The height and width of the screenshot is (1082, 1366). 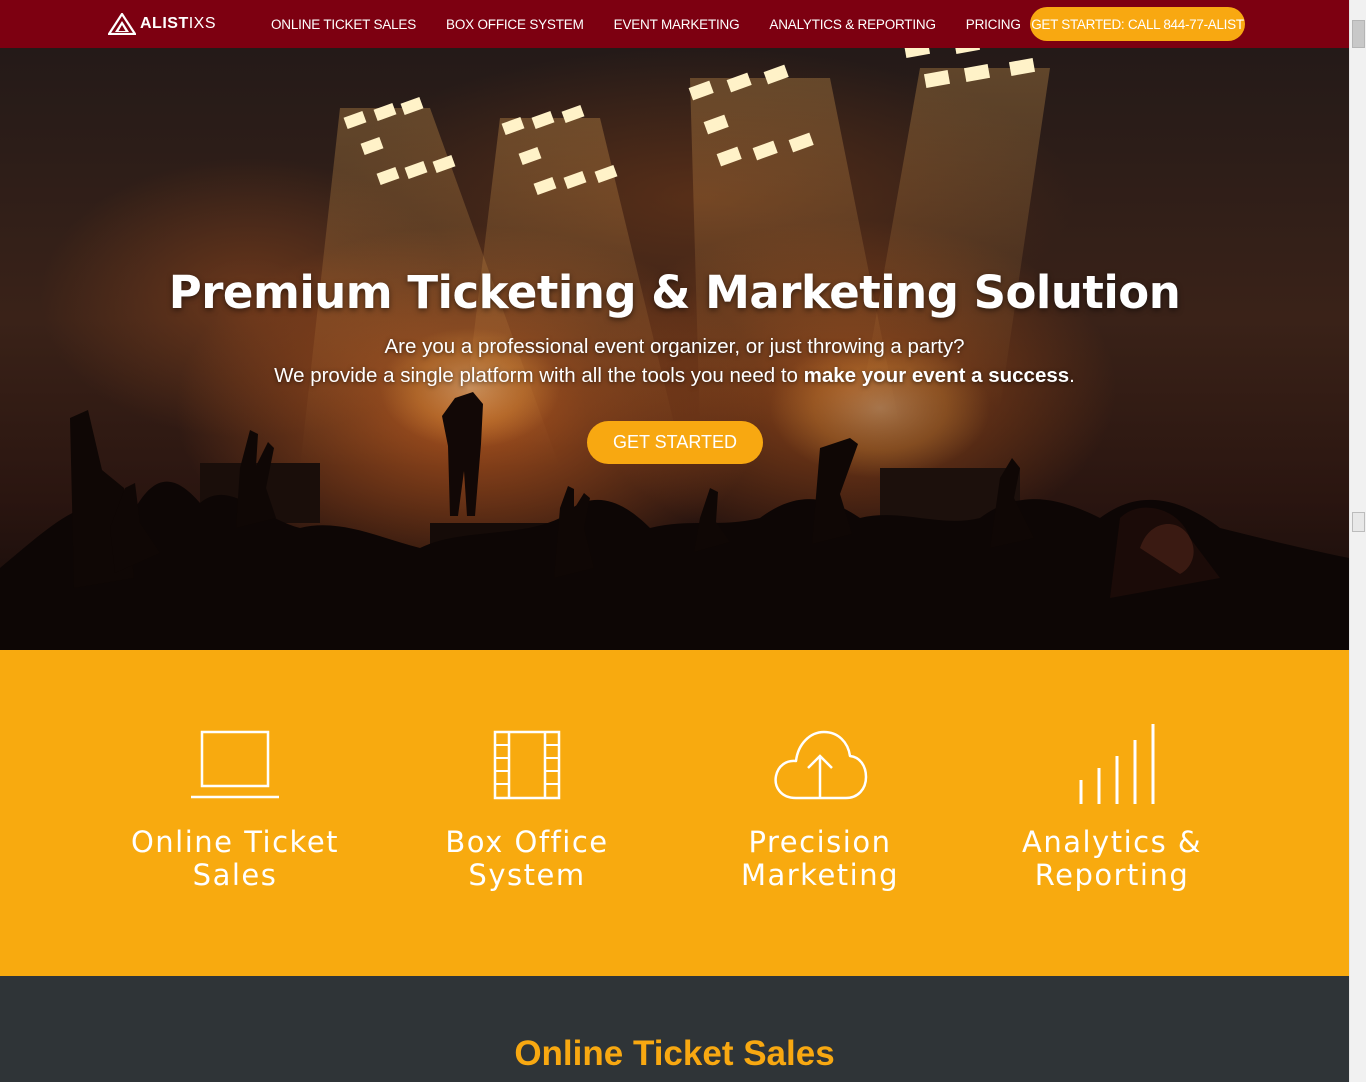 What do you see at coordinates (936, 375) in the screenshot?
I see `hero-subtitle-emphasis: make your event a success` at bounding box center [936, 375].